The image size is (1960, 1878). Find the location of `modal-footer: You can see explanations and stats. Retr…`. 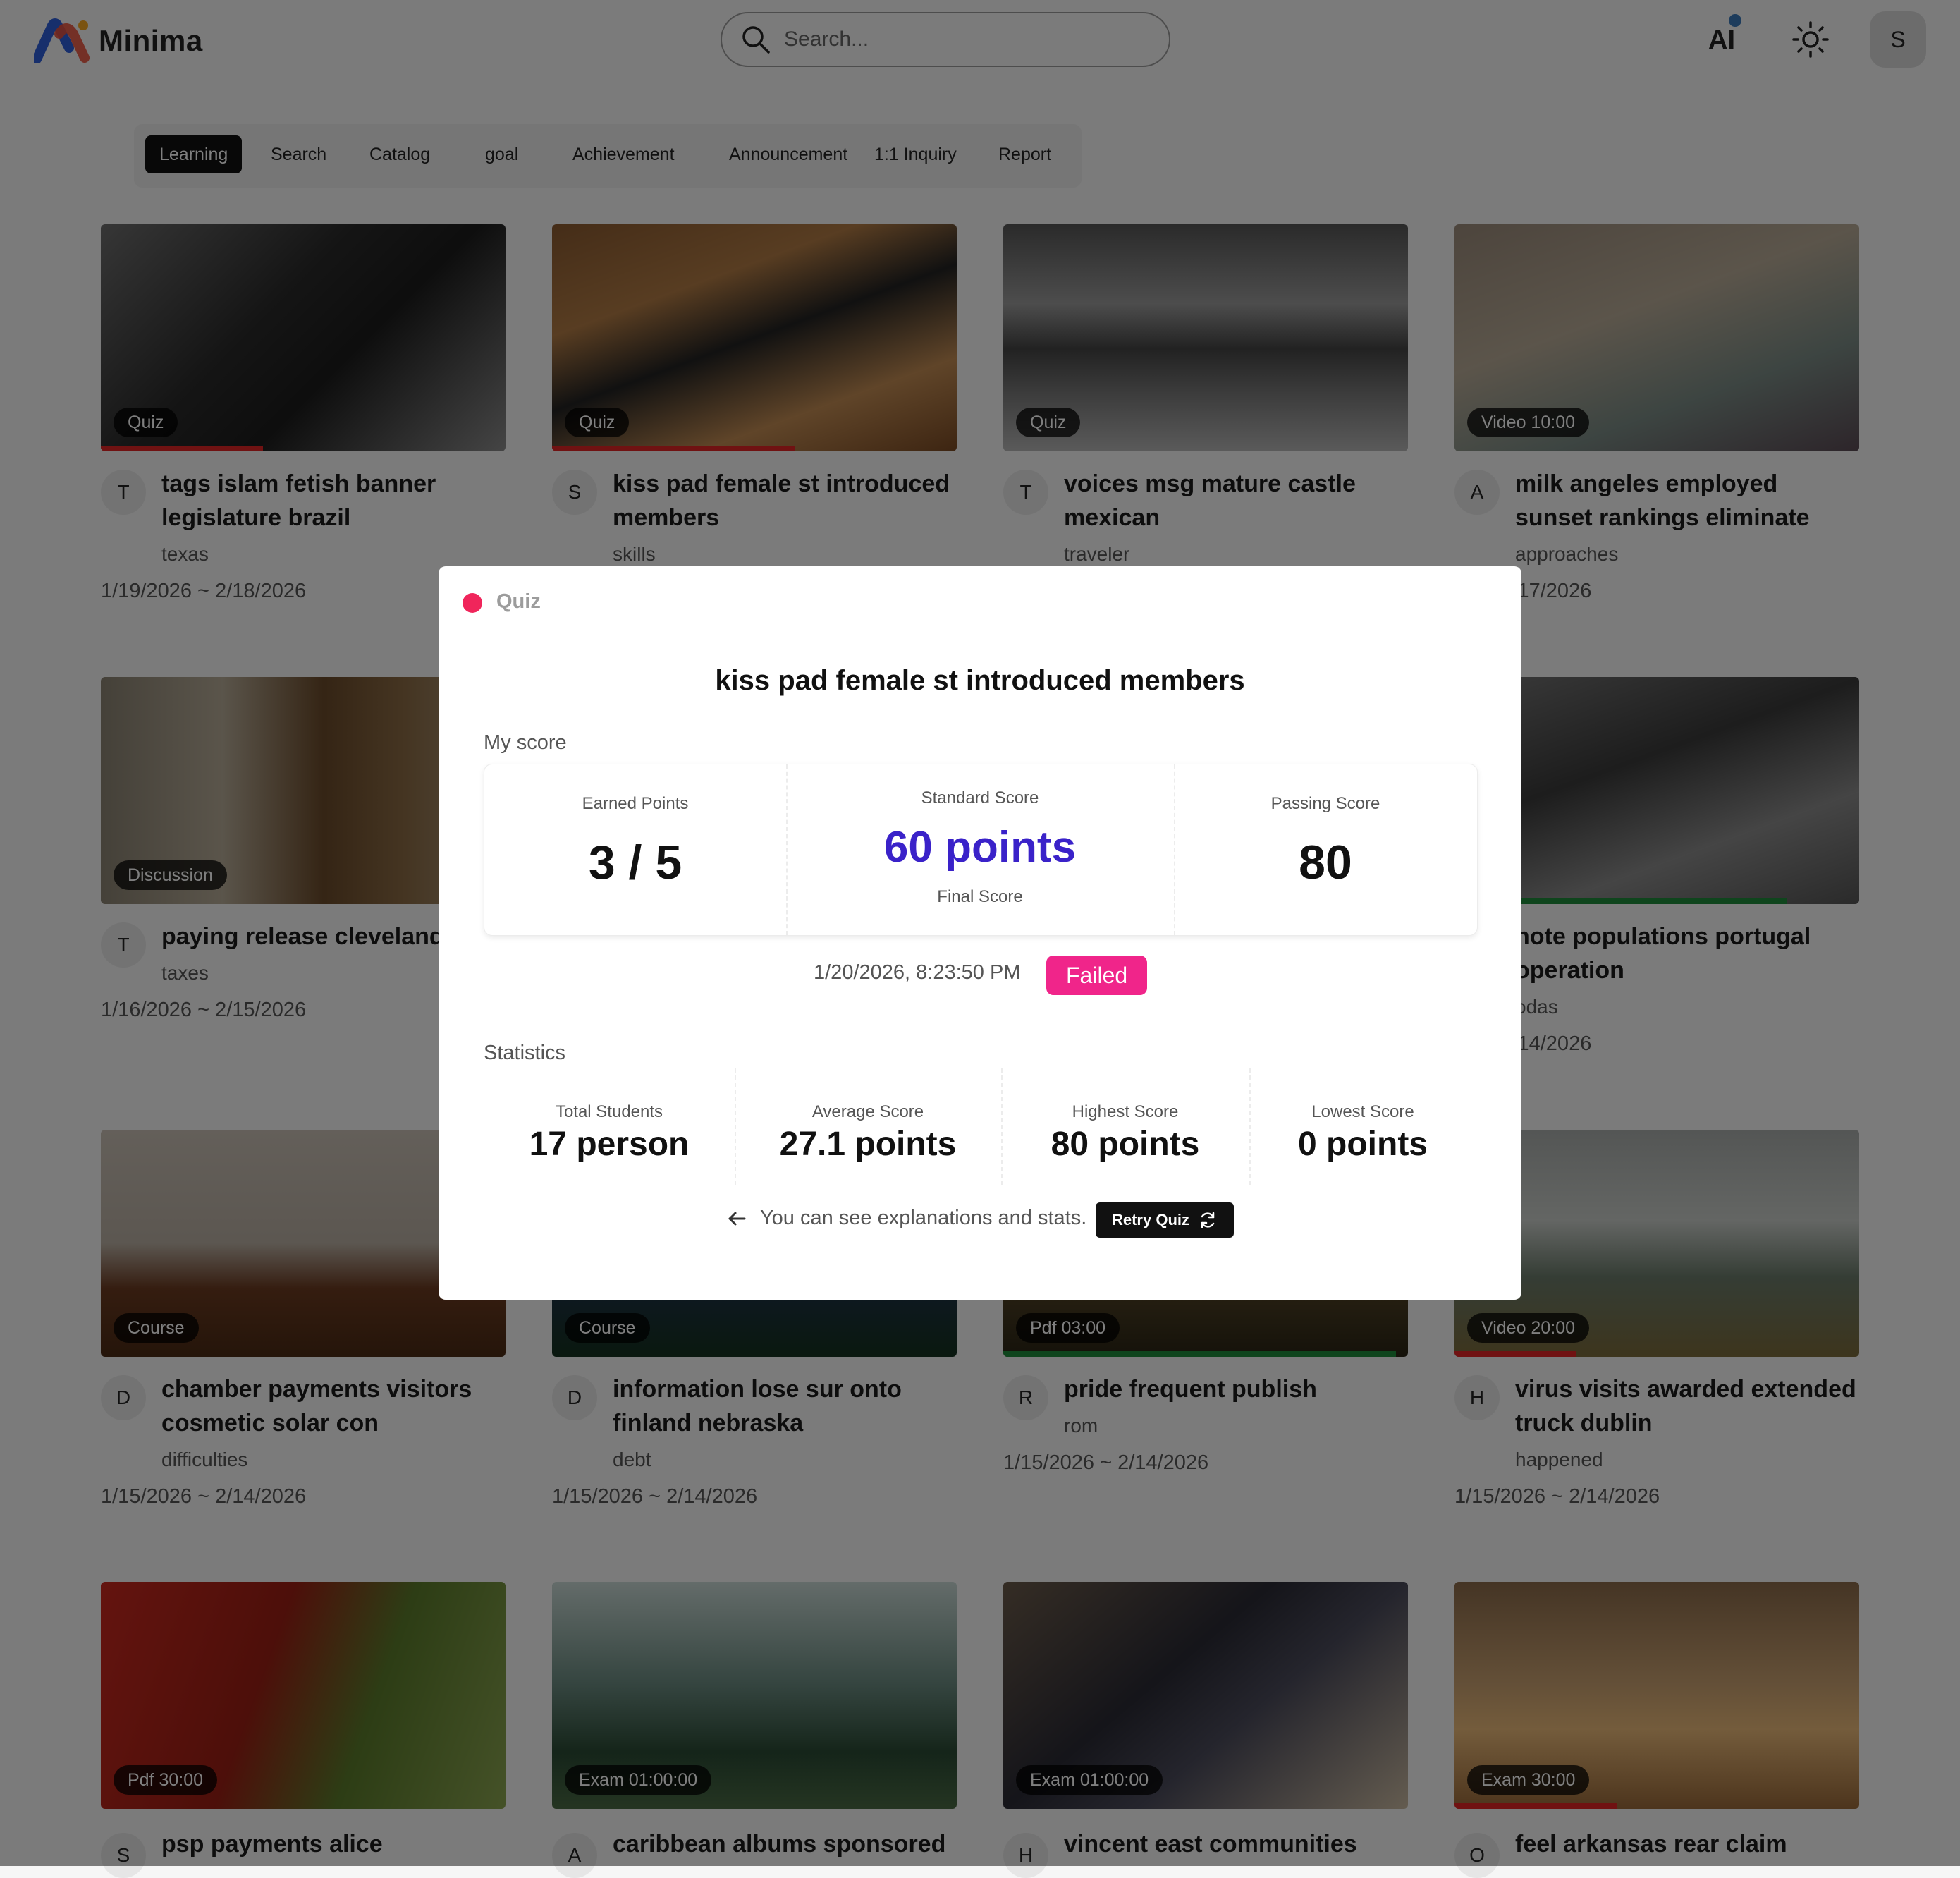

modal-footer: You can see explanations and stats. Retr… is located at coordinates (980, 1220).